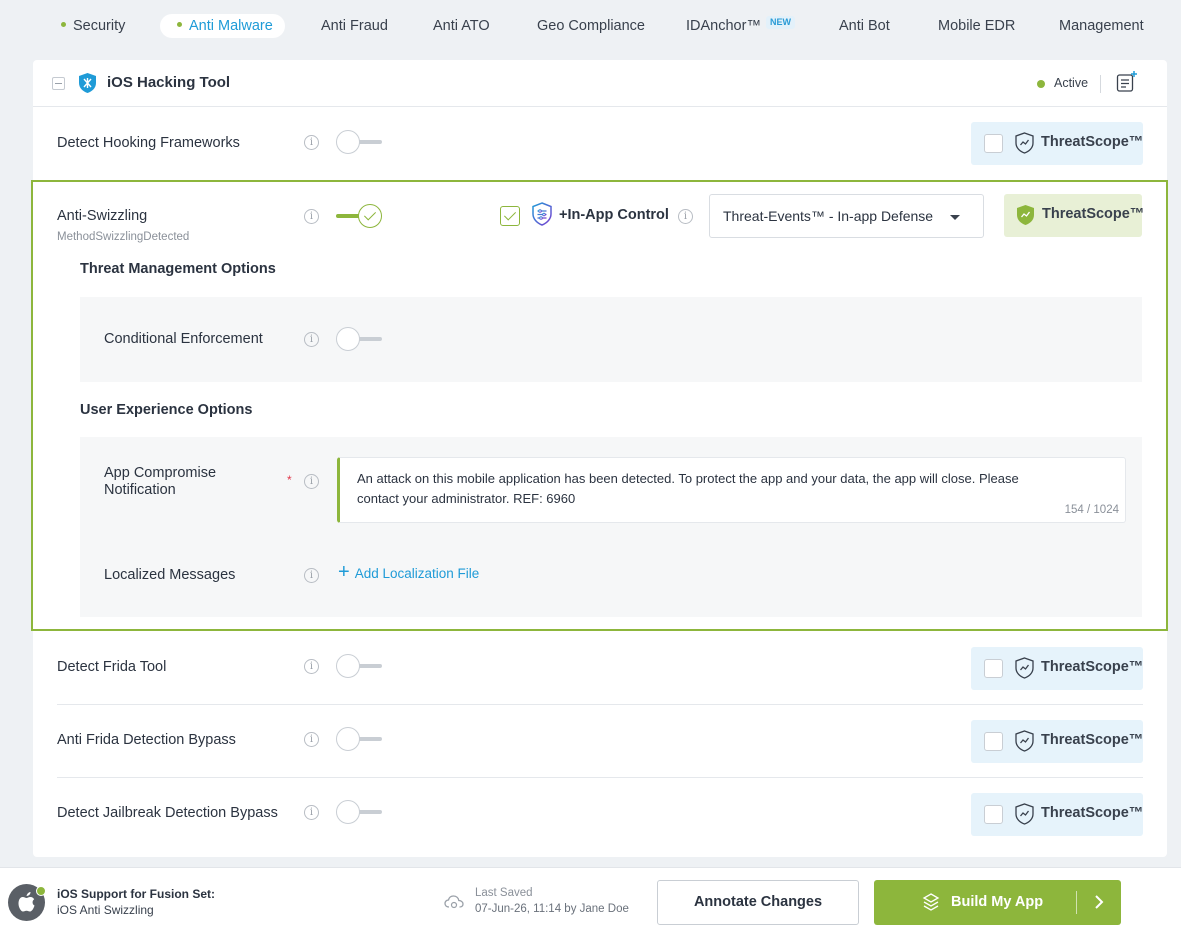  What do you see at coordinates (1091, 510) in the screenshot?
I see `character-count: 154 / 1024` at bounding box center [1091, 510].